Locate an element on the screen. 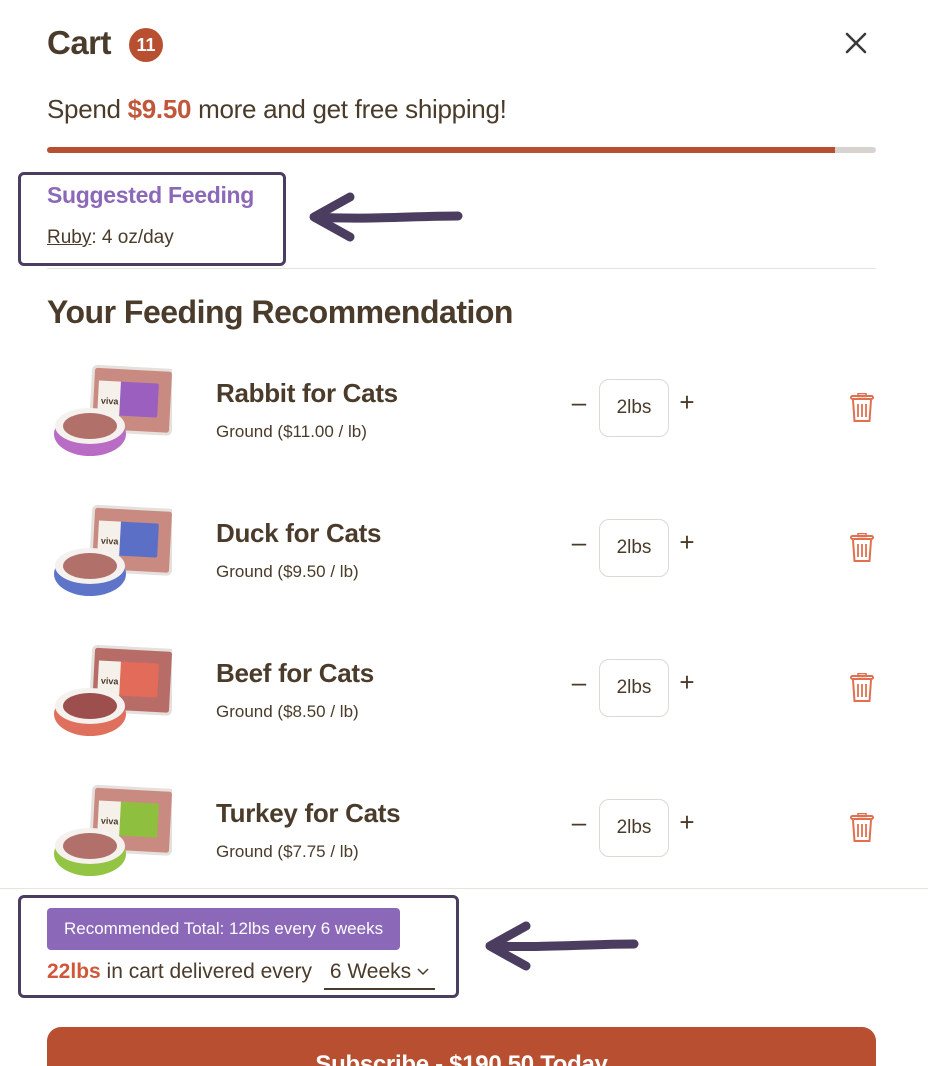  recommendation-title: Your Feeding Recommendation is located at coordinates (280, 312).